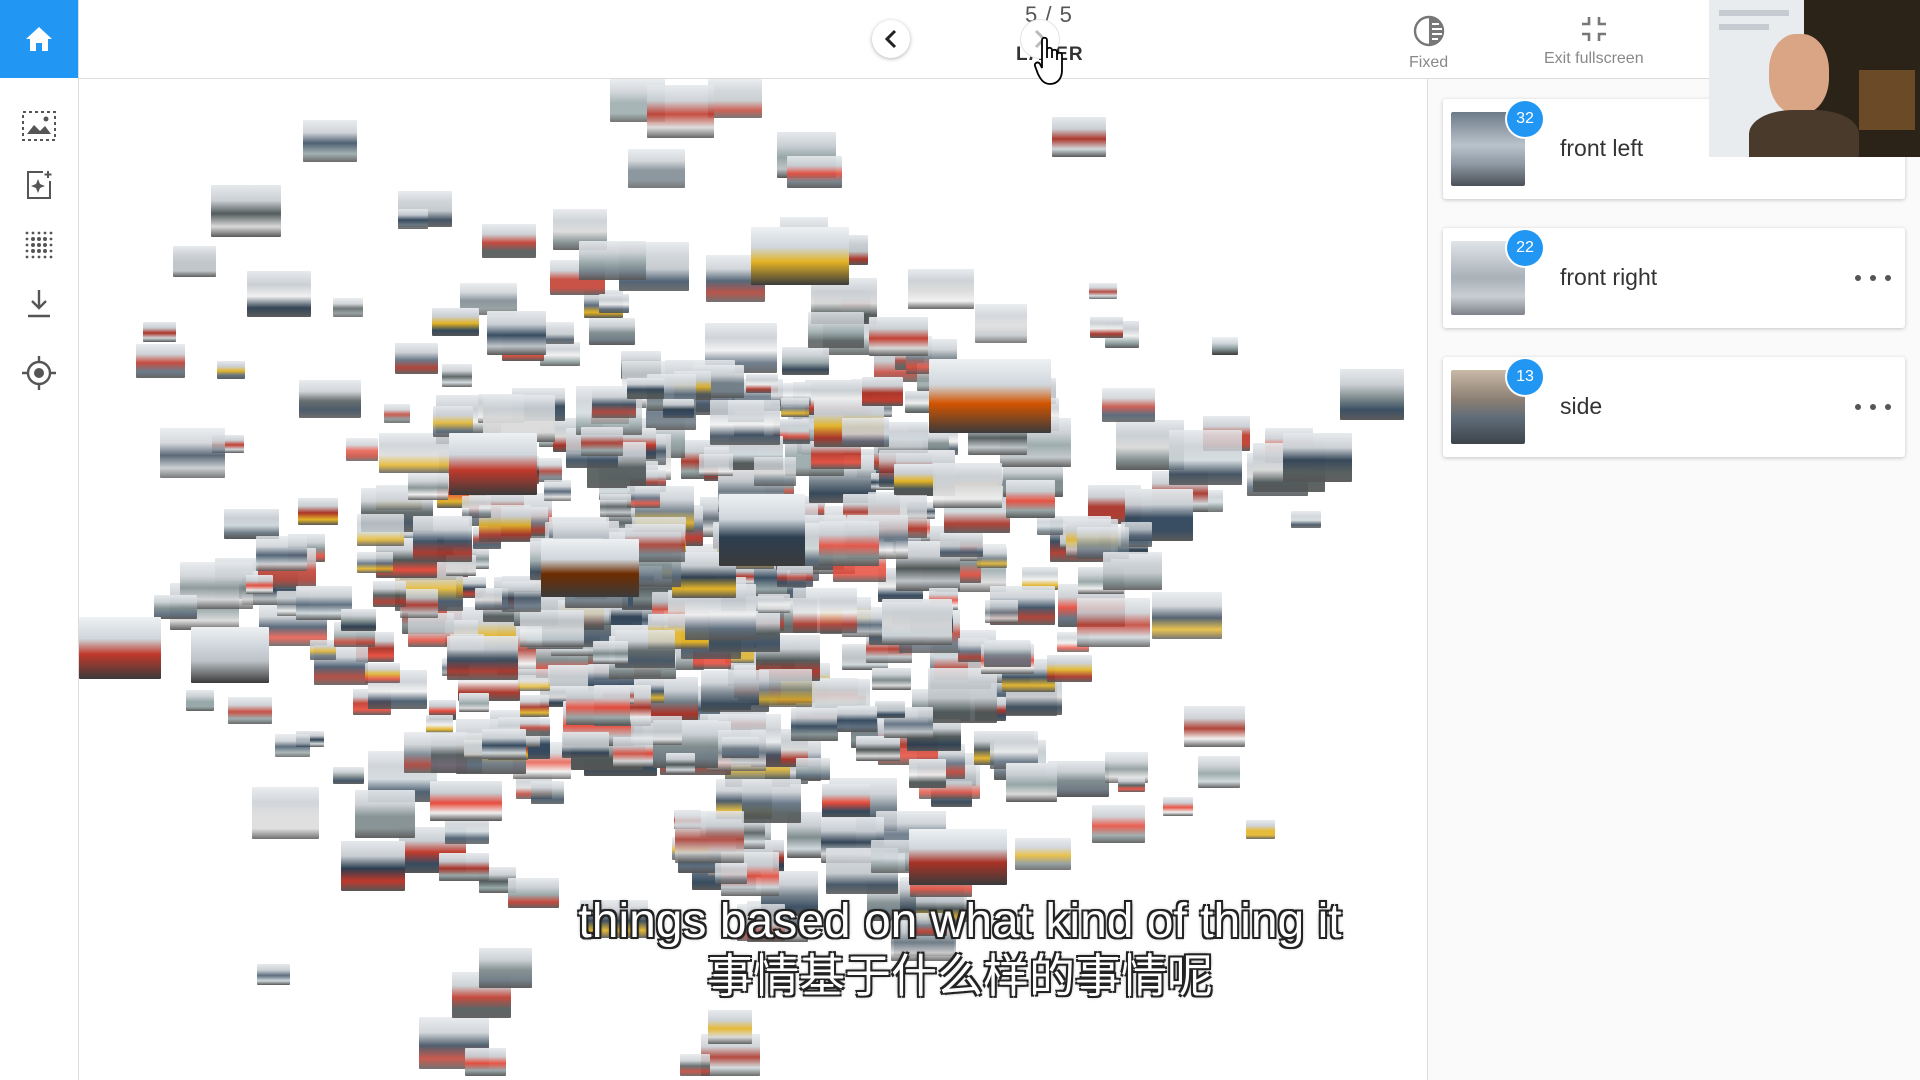  I want to click on download-button, so click(39, 304).